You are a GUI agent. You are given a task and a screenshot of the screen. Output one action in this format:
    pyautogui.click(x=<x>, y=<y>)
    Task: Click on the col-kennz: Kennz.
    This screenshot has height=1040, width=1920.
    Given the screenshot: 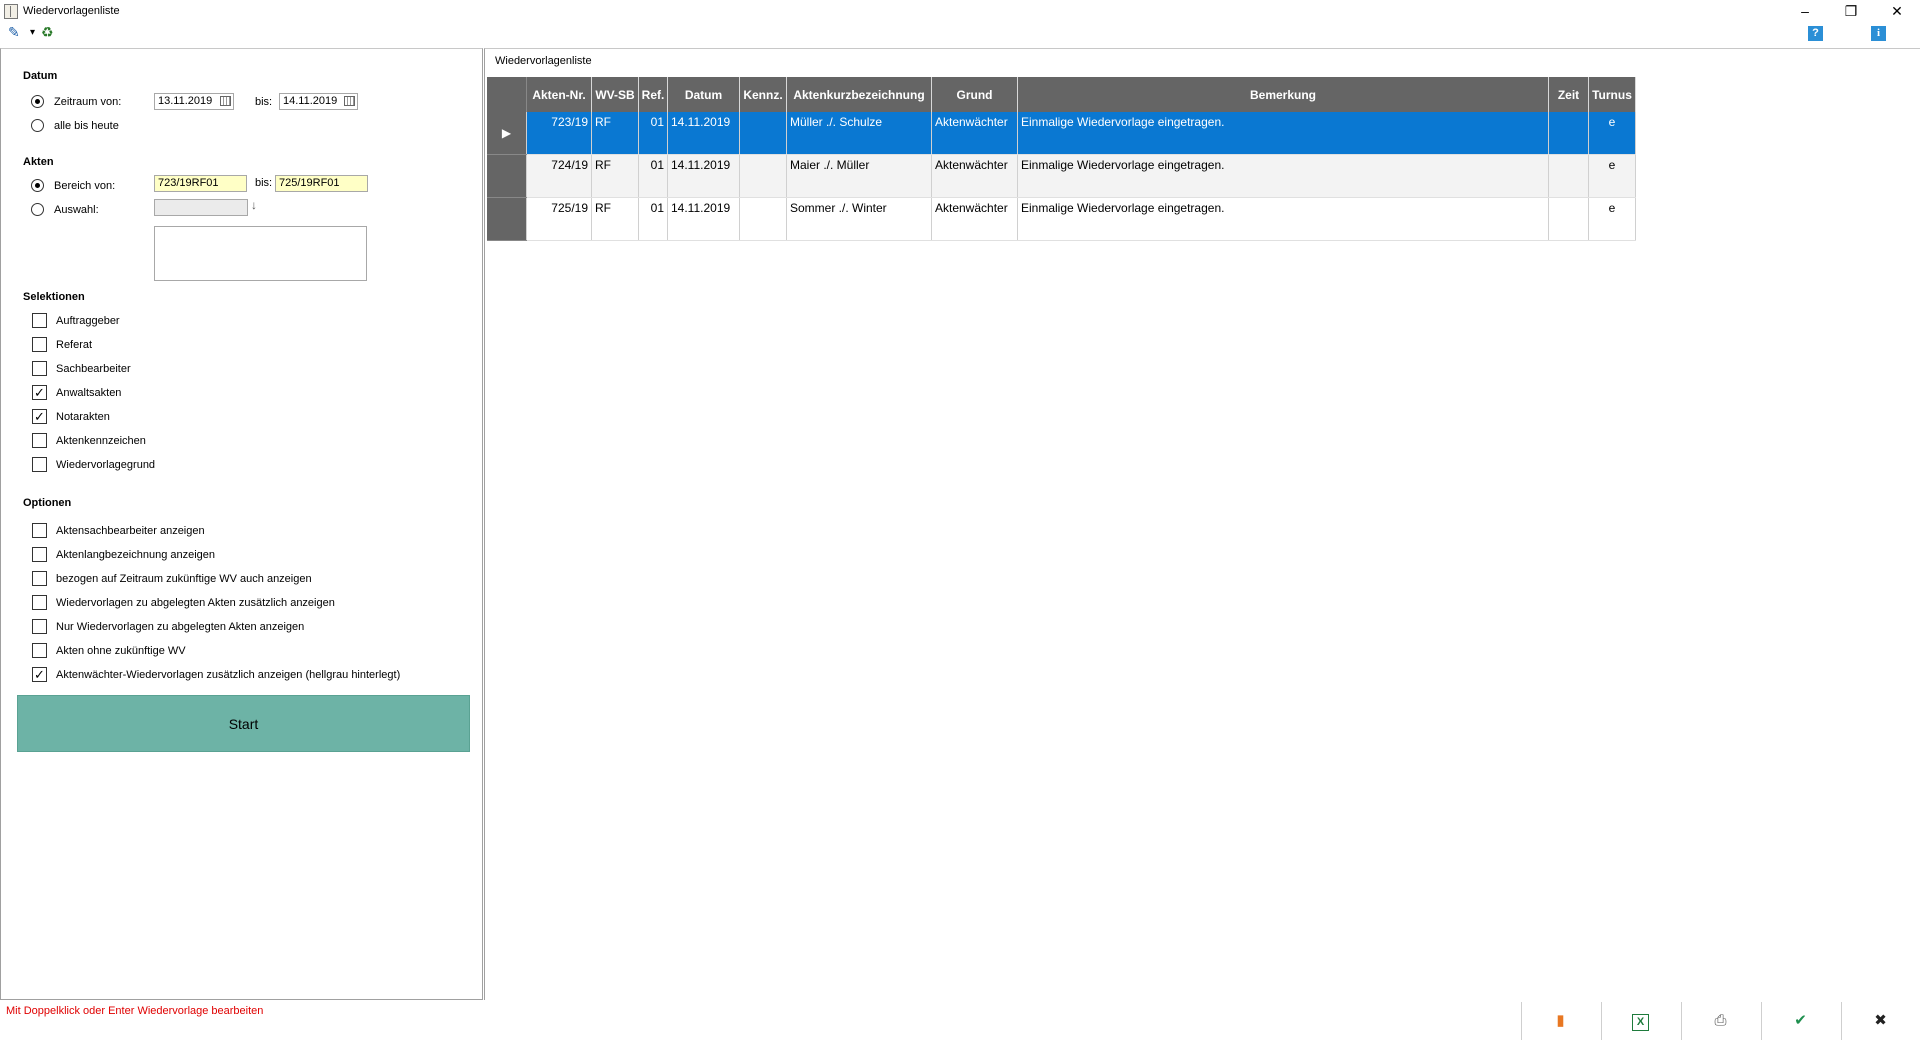 What is the action you would take?
    pyautogui.click(x=763, y=94)
    